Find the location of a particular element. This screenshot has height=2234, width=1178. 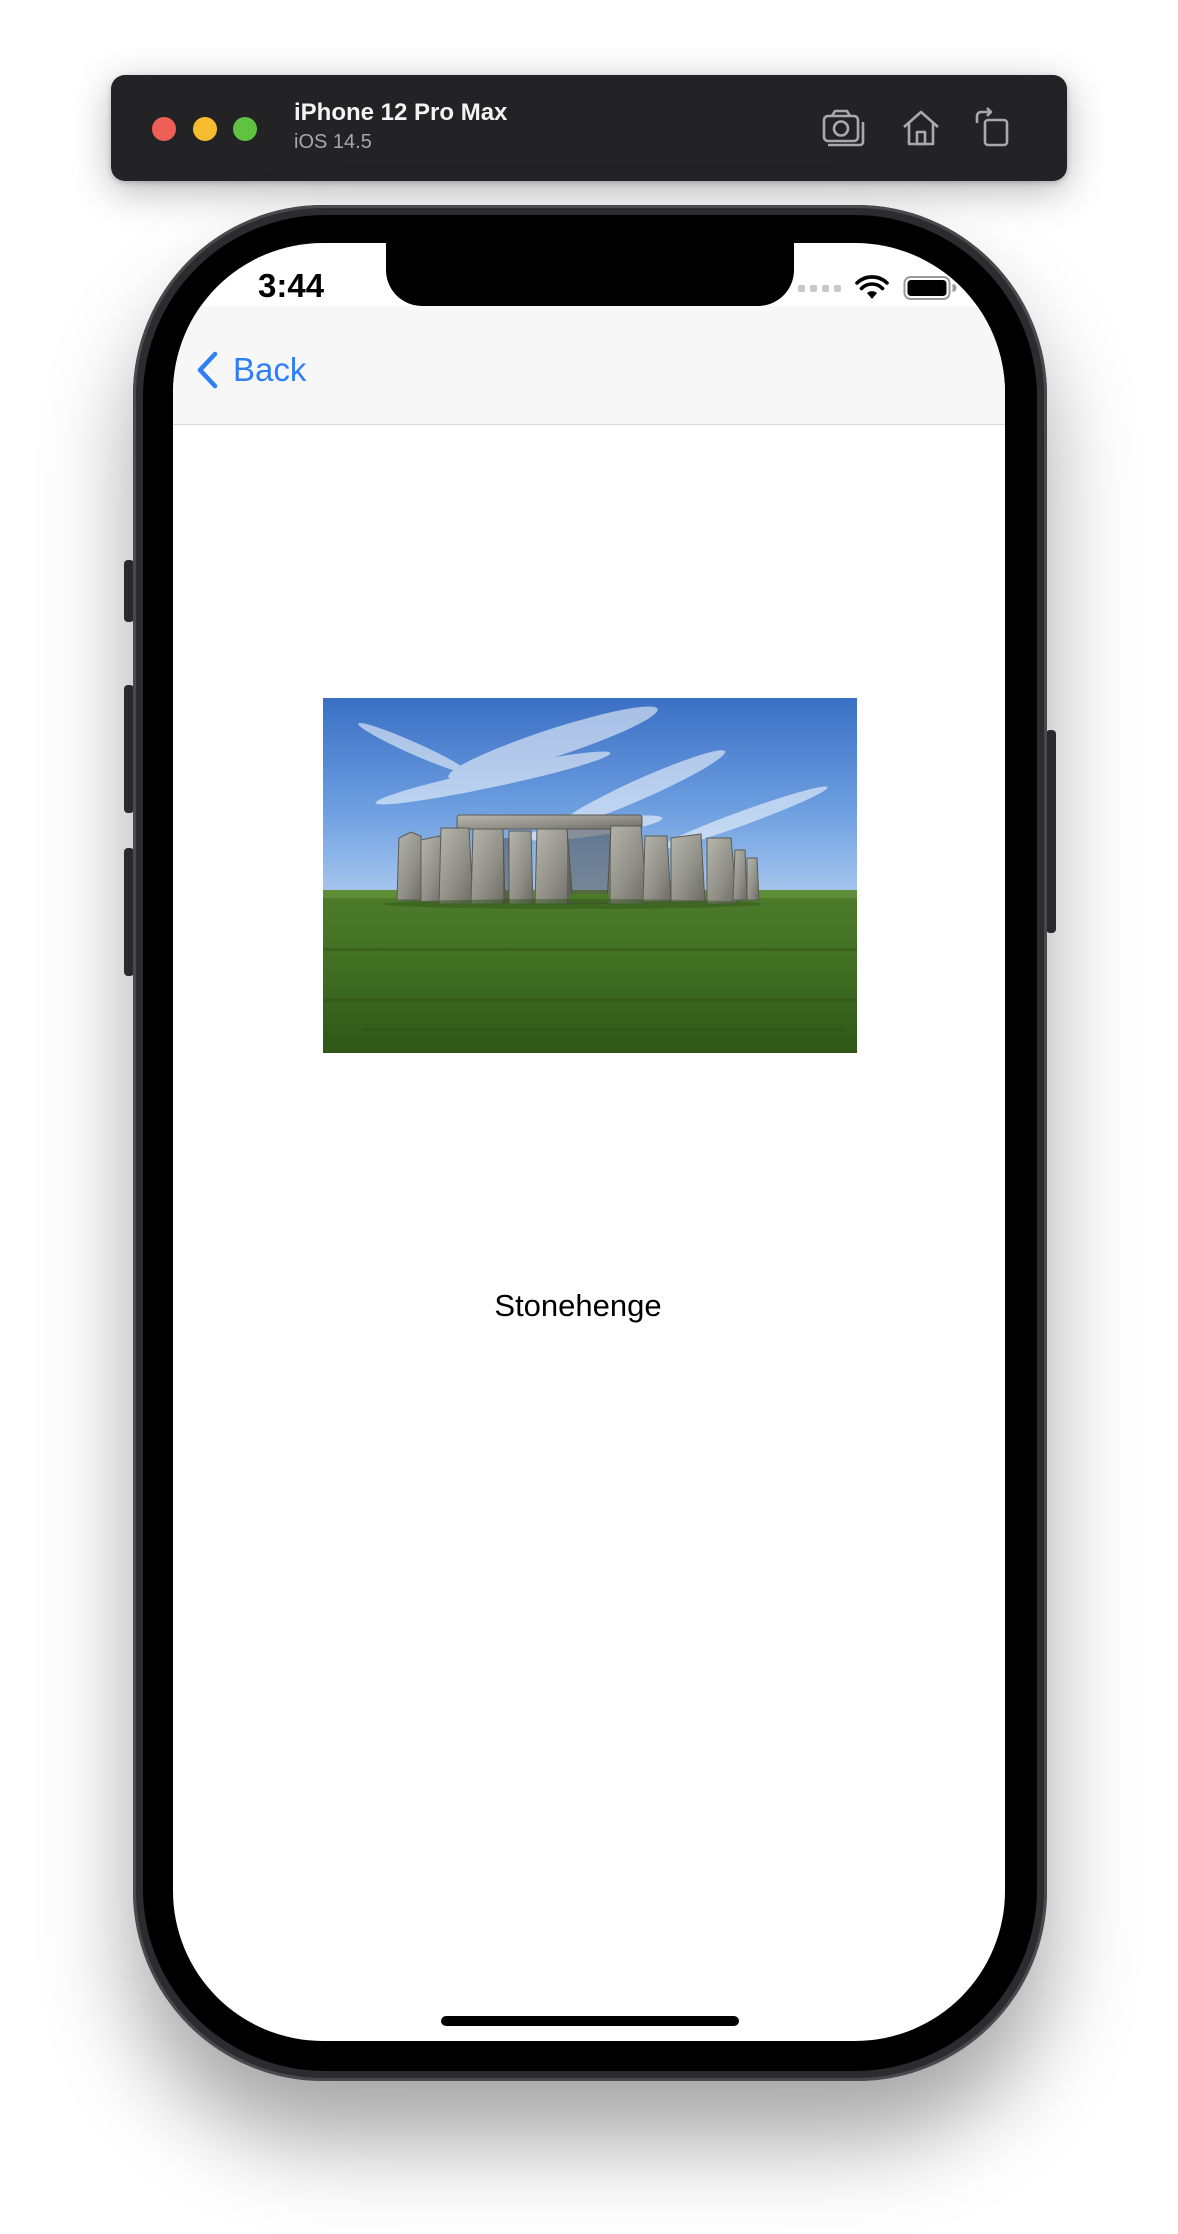

notch is located at coordinates (590, 274).